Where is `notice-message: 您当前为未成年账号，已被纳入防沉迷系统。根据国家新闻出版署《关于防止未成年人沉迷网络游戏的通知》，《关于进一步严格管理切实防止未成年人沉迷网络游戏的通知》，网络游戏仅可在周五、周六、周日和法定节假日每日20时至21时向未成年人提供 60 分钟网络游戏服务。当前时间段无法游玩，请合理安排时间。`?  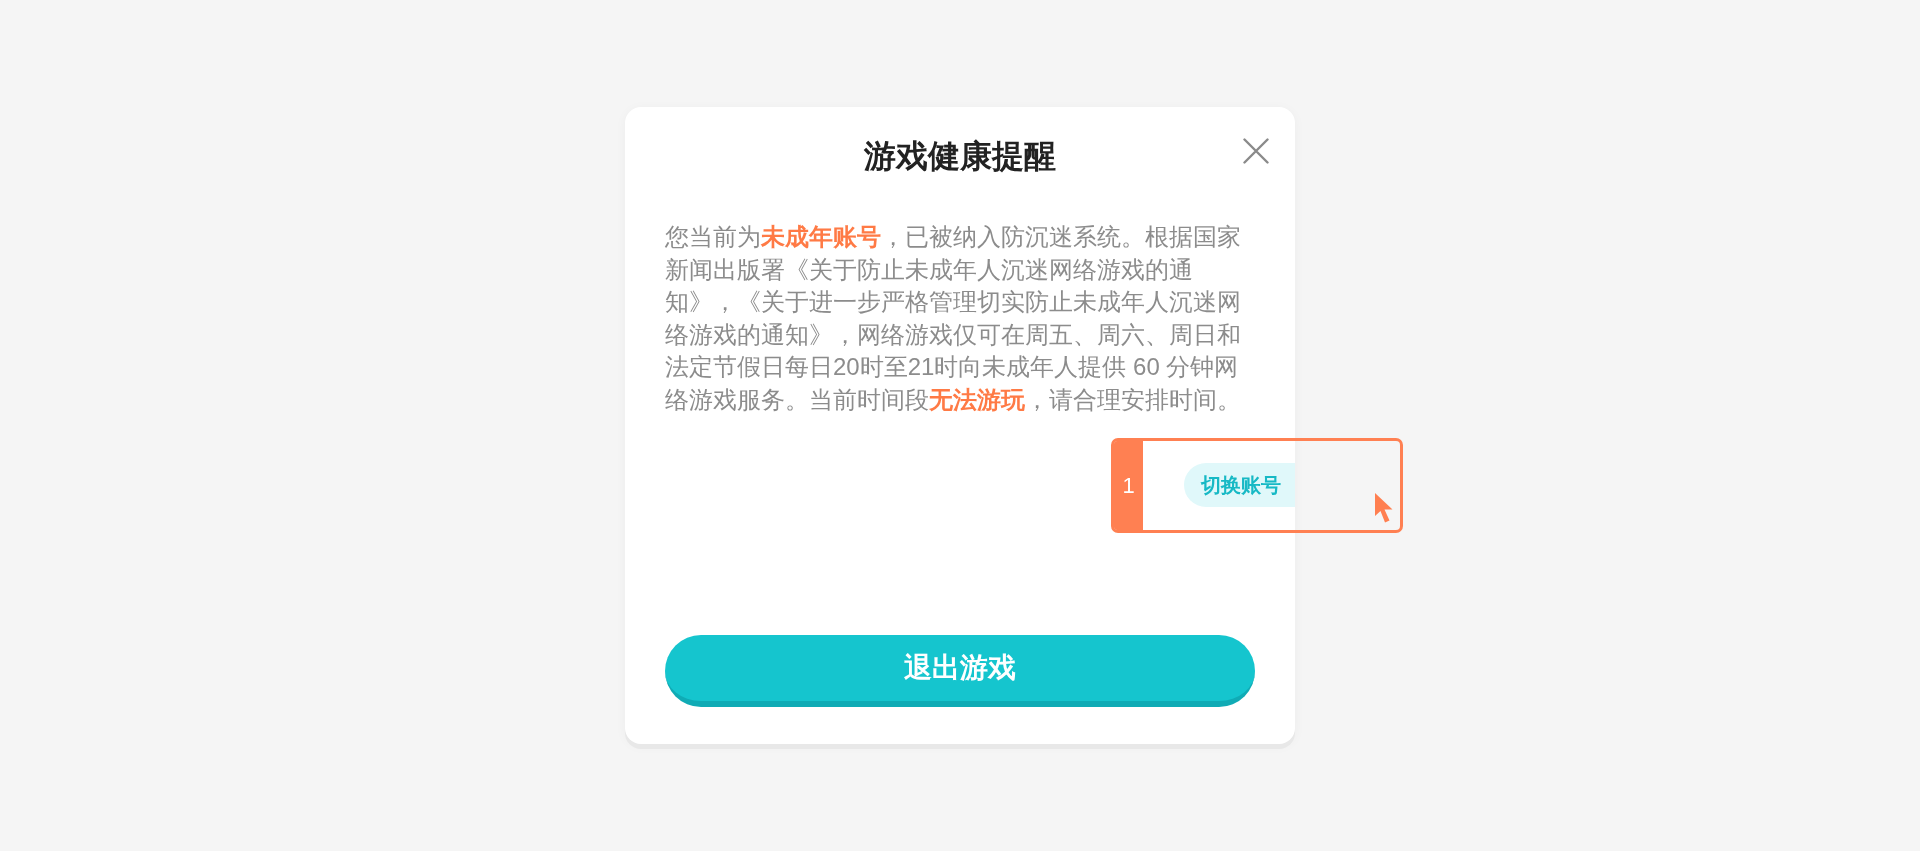 notice-message: 您当前为未成年账号，已被纳入防沉迷系统。根据国家新闻出版署《关于防止未成年人沉迷网络游戏的通知》，《关于进一步严格管理切实防止未成年人沉迷网络游戏的通知》，网络游戏仅可在周五、周六、周日和法定节假日每日20时至21时向未成年人提供 60 分钟网络游戏服务。当前时间段无法游玩，请合理安排时间。 is located at coordinates (953, 318).